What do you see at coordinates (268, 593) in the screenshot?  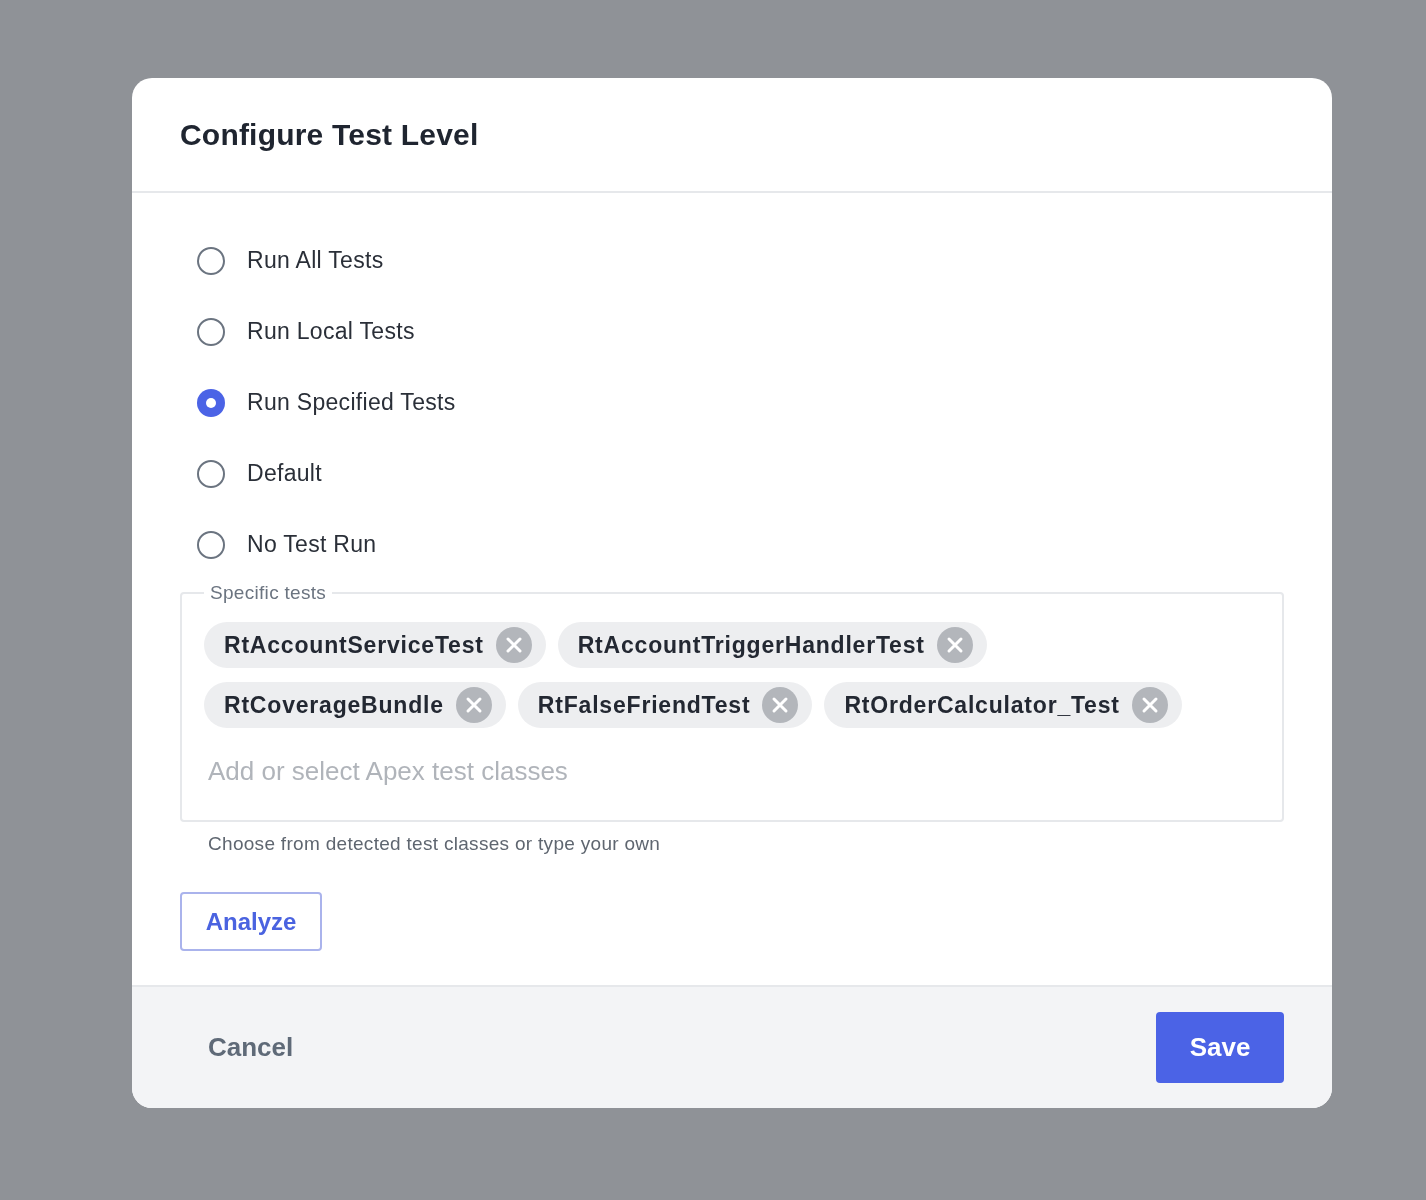 I see `field-label: Specific tests` at bounding box center [268, 593].